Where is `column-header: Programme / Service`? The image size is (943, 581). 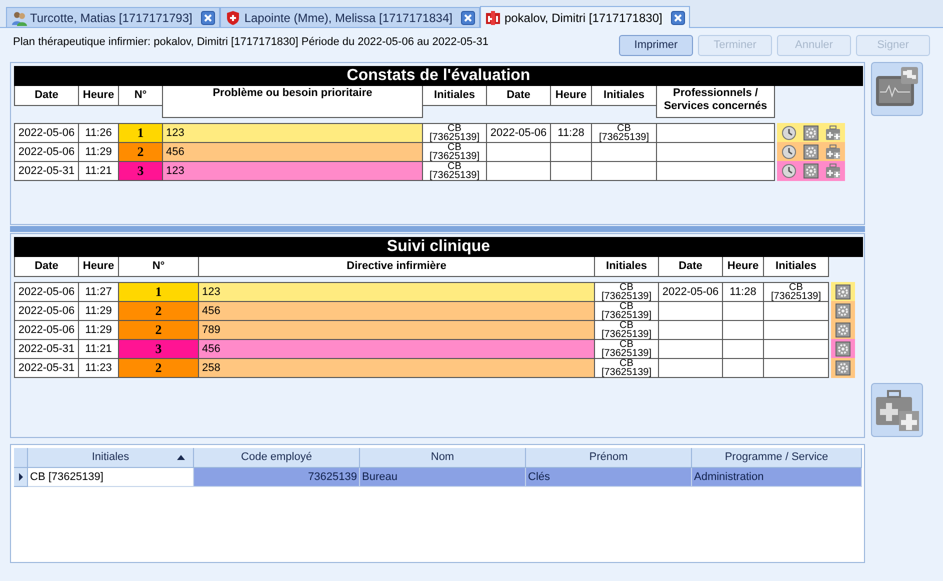 column-header: Programme / Service is located at coordinates (777, 458).